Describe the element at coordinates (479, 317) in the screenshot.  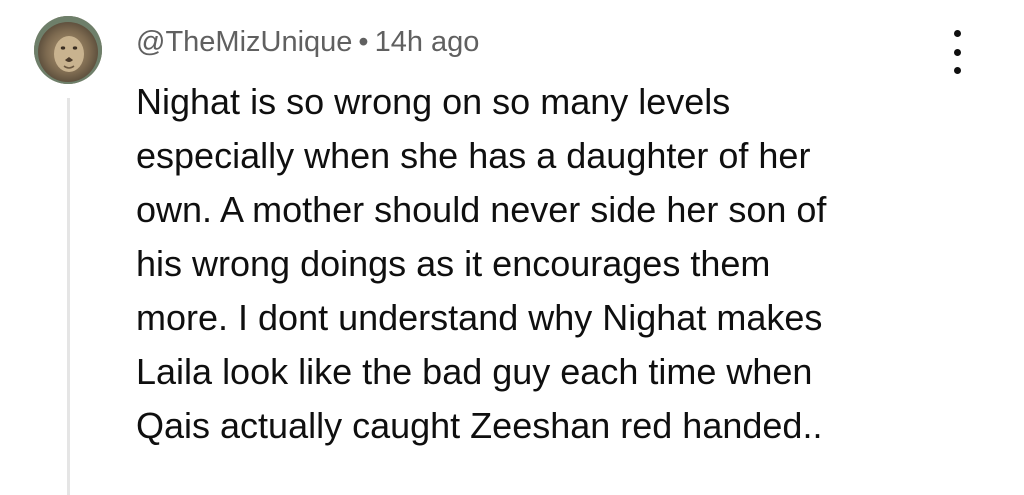
I see `comment-text-line: more. I dont understand why Nighat makes` at that location.